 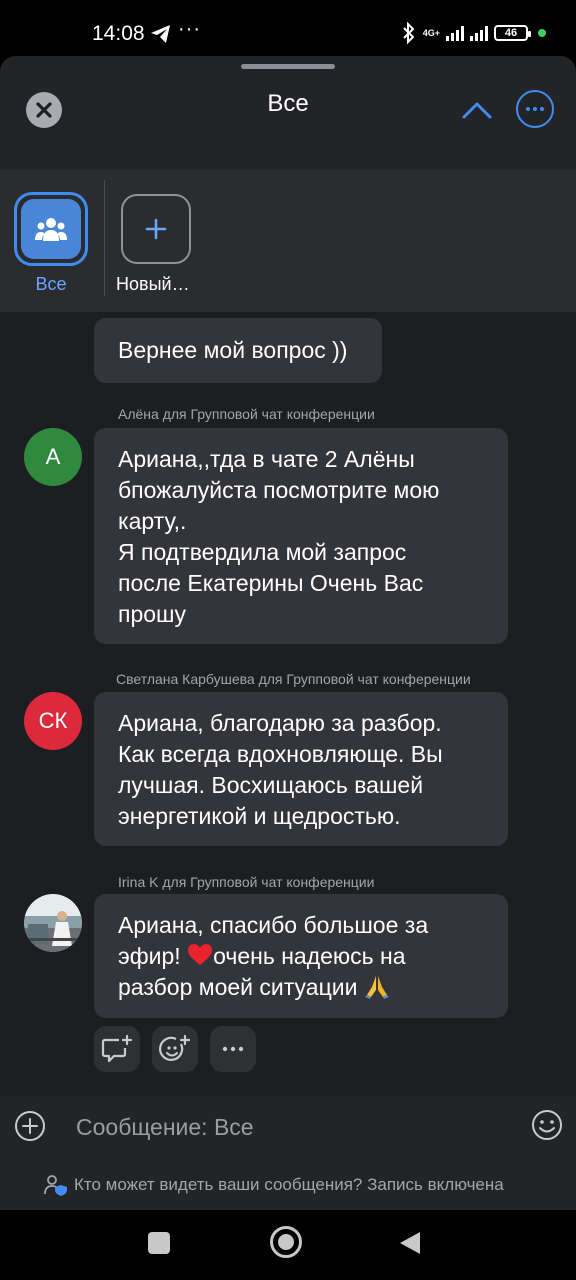 I want to click on message-line: Ариана, благодарю за разбор., so click(x=280, y=723).